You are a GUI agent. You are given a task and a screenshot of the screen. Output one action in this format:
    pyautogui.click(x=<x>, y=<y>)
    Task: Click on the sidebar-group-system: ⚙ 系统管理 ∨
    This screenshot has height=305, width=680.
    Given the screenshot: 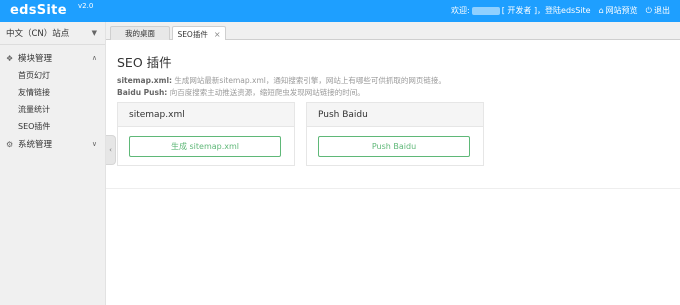 What is the action you would take?
    pyautogui.click(x=52, y=144)
    